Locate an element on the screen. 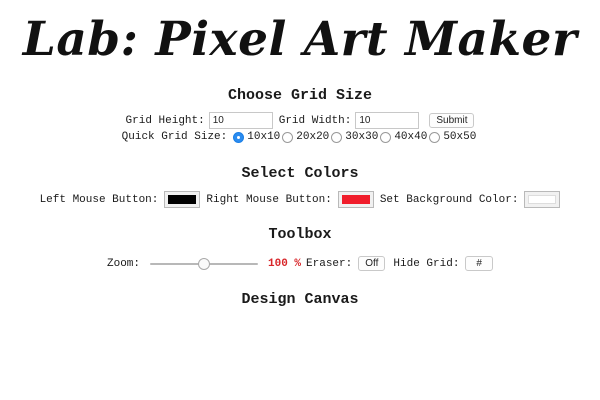 The image size is (600, 400). toolbox-heading: Toolbox is located at coordinates (300, 234).